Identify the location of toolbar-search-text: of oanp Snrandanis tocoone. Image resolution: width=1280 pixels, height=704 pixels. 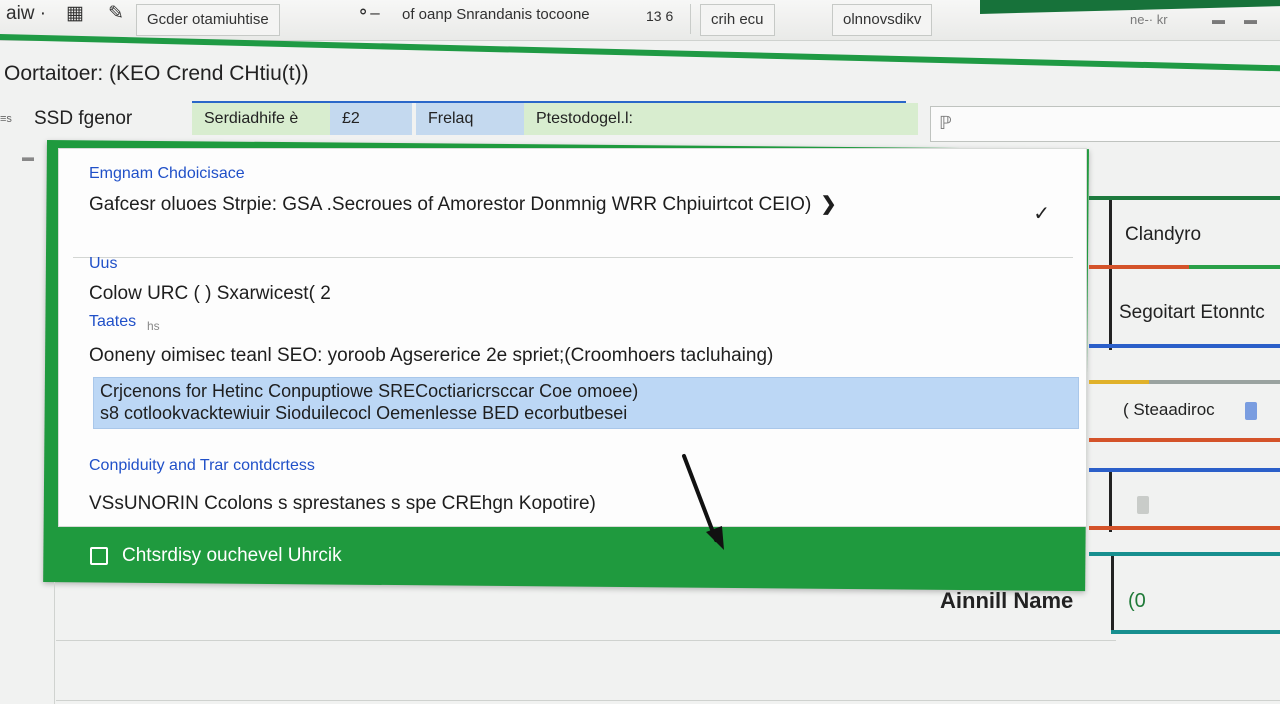
(496, 14).